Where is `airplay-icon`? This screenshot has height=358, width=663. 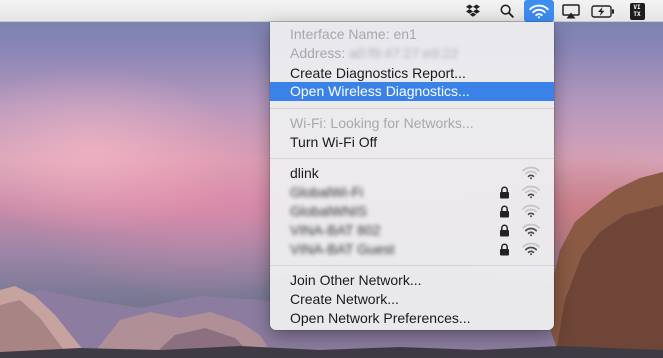 airplay-icon is located at coordinates (571, 11).